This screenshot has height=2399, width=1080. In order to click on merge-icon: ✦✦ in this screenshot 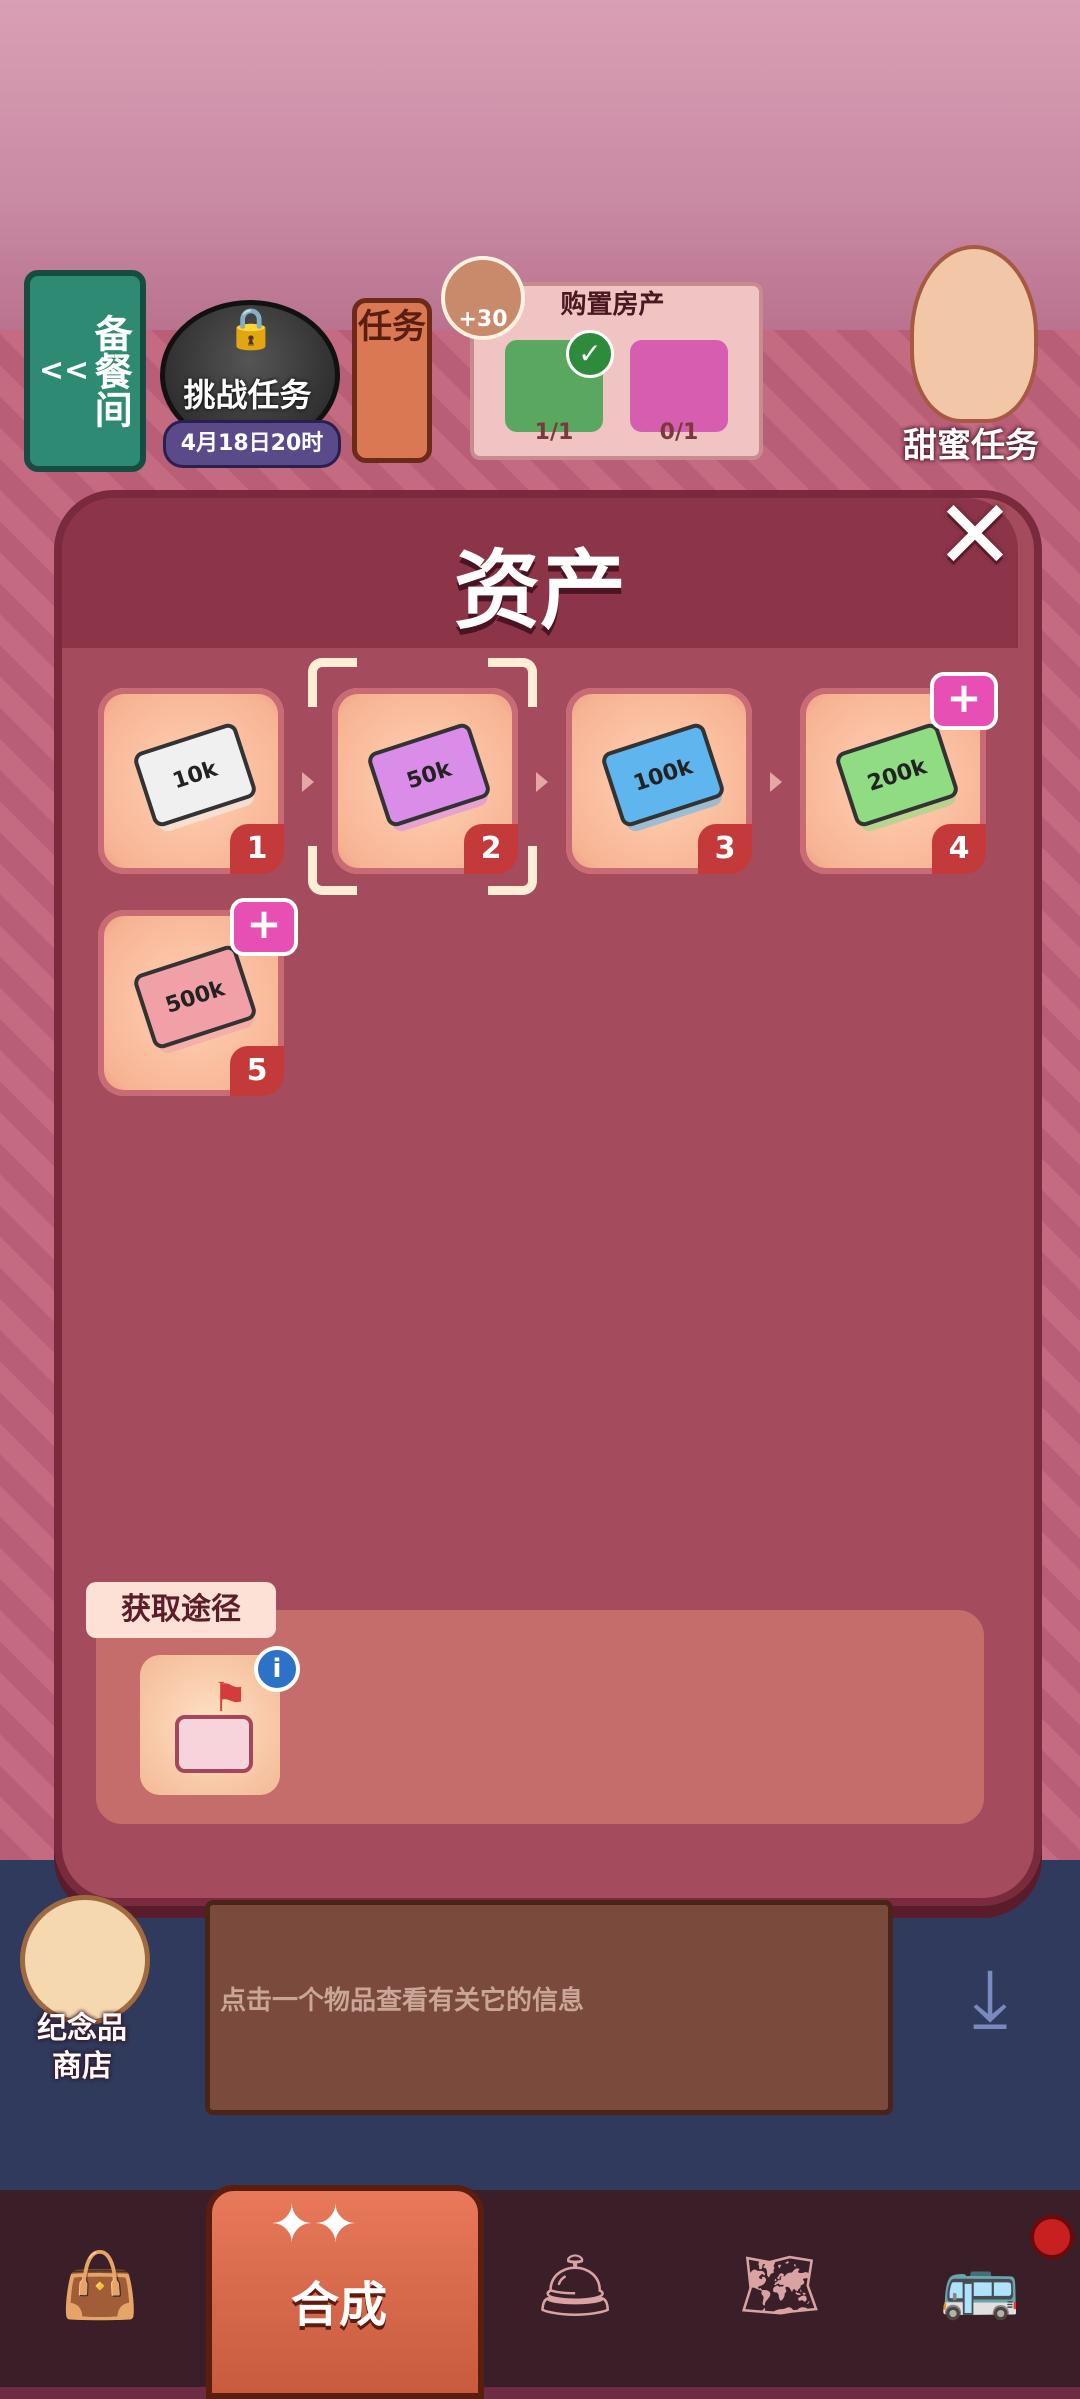, I will do `click(314, 2225)`.